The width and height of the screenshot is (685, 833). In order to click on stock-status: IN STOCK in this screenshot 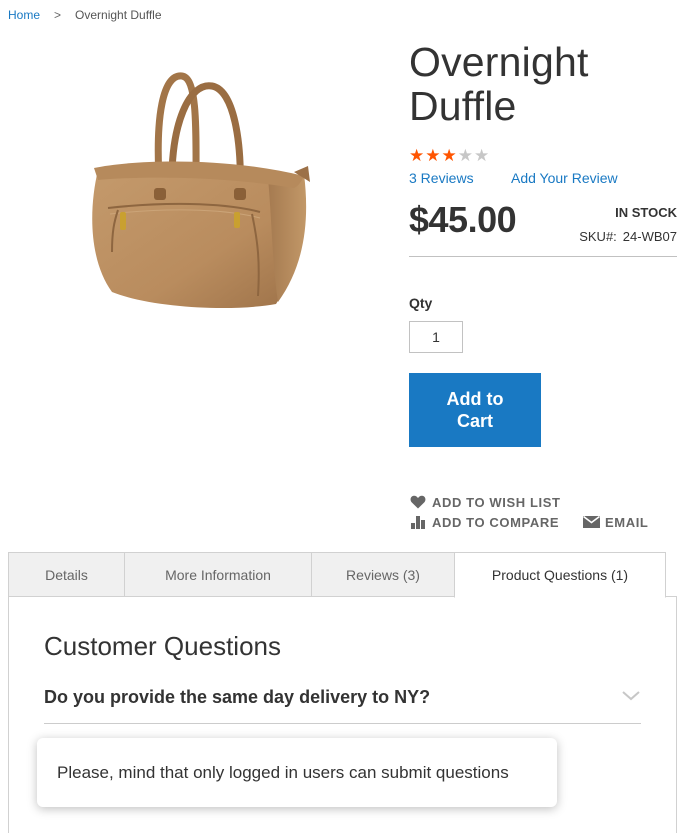, I will do `click(646, 212)`.